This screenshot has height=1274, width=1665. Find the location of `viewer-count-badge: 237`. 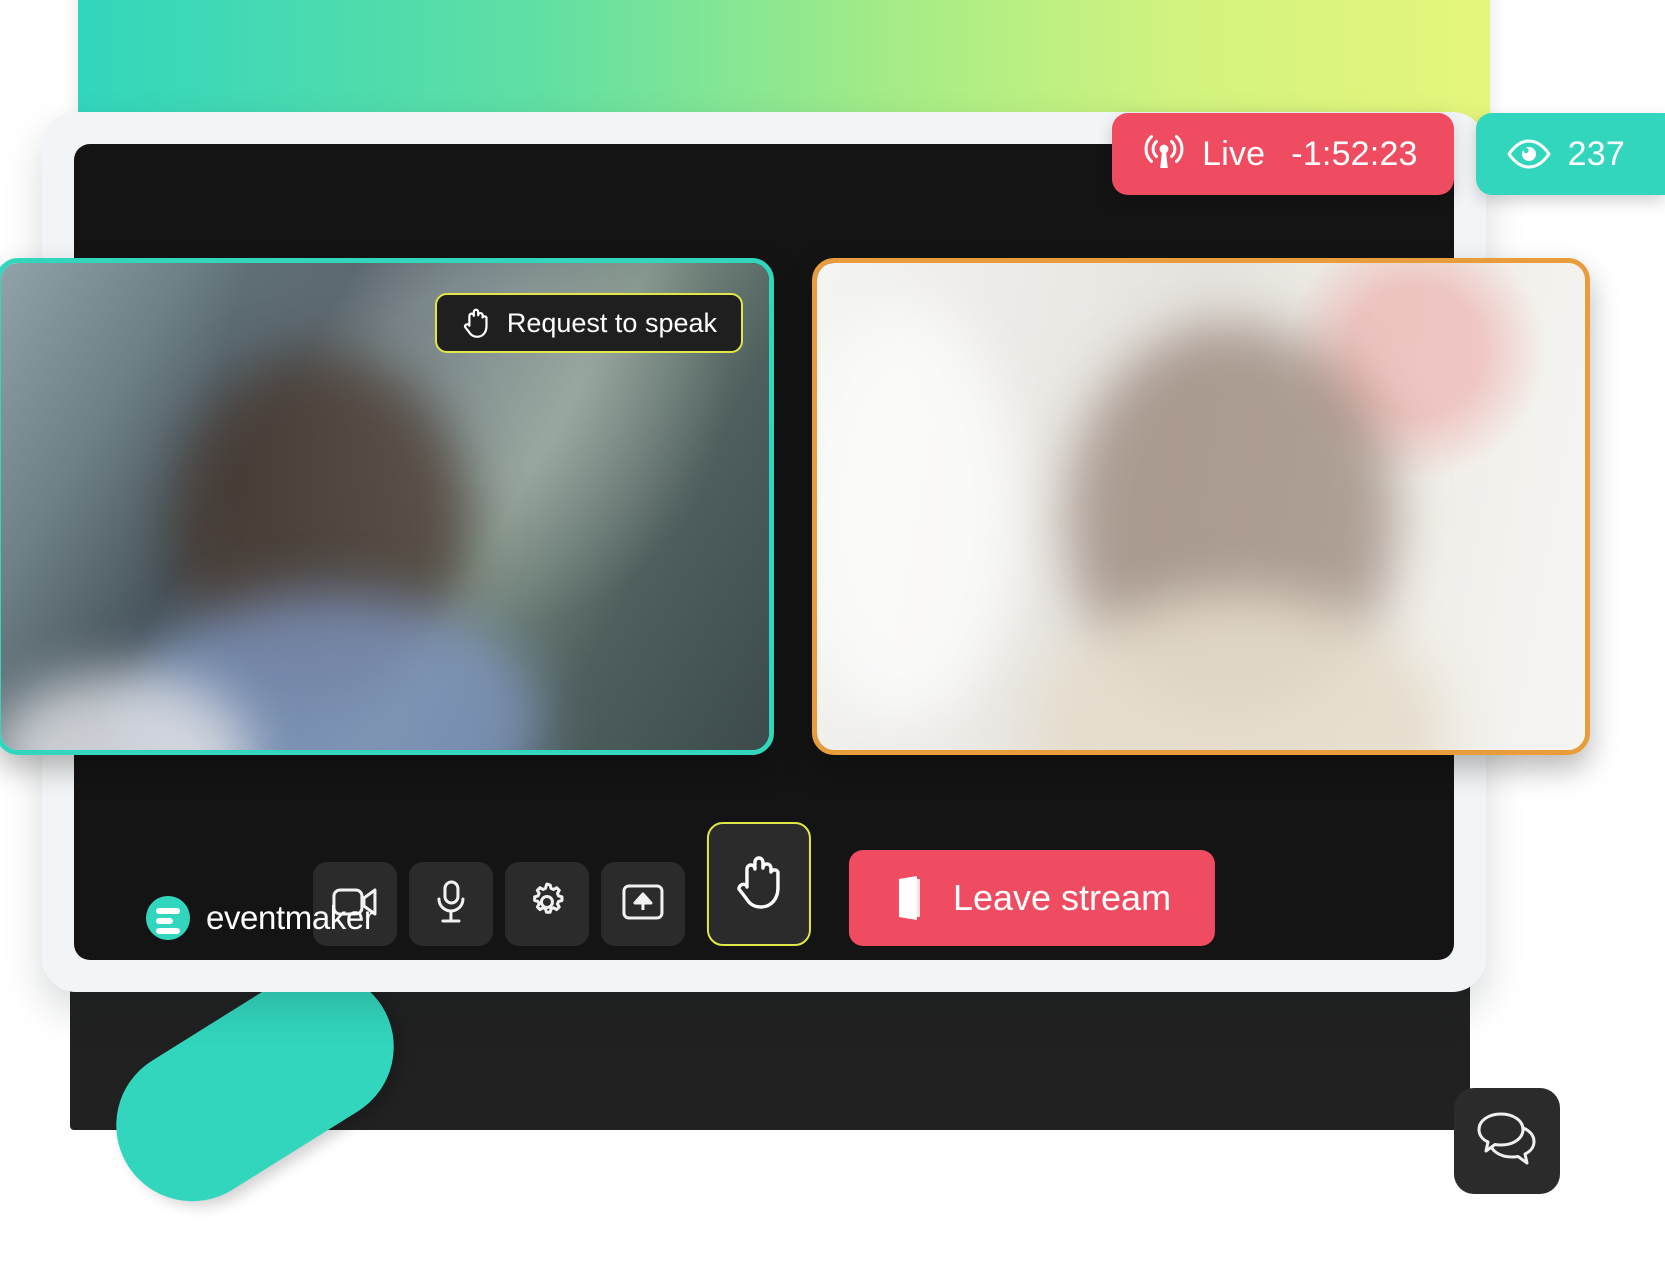

viewer-count-badge: 237 is located at coordinates (1570, 154).